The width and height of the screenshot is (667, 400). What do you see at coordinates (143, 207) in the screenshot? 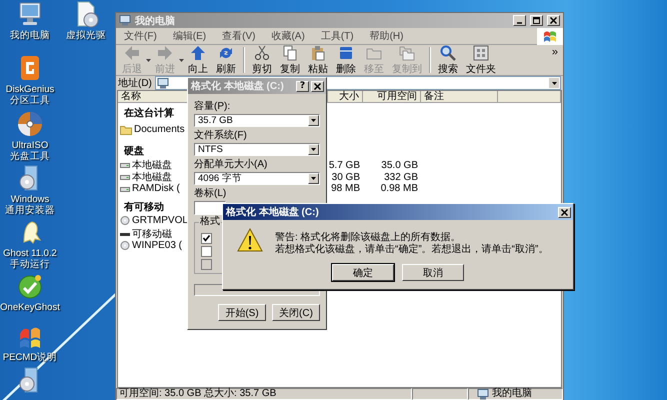
I see `group-heading: 有可移动` at bounding box center [143, 207].